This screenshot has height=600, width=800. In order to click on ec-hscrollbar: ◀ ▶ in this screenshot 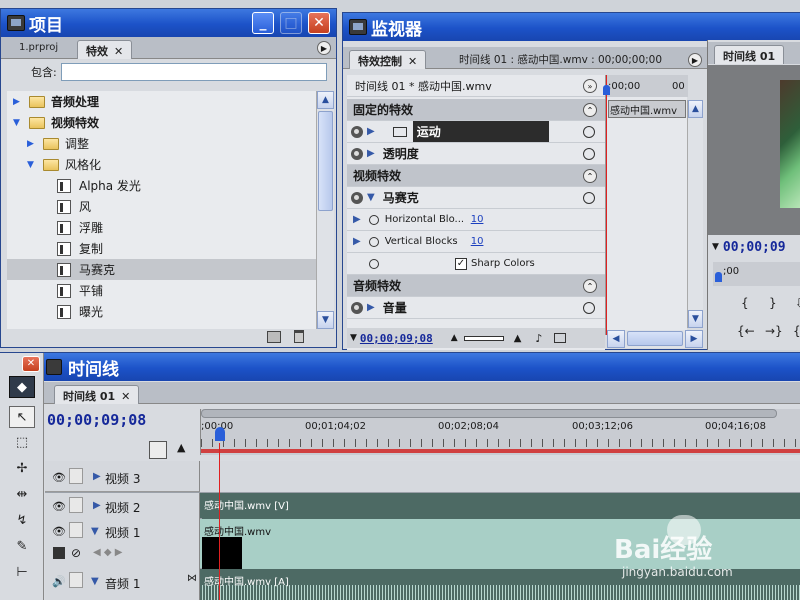, I will do `click(655, 339)`.